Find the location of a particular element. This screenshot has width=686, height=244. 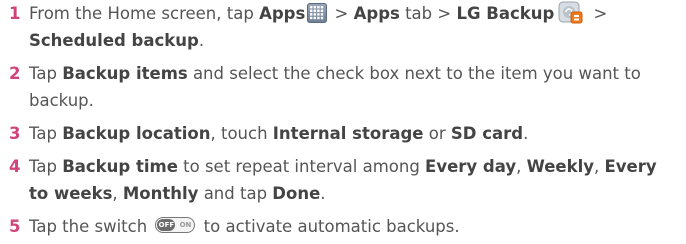

bold-term: Backup items is located at coordinates (125, 73).